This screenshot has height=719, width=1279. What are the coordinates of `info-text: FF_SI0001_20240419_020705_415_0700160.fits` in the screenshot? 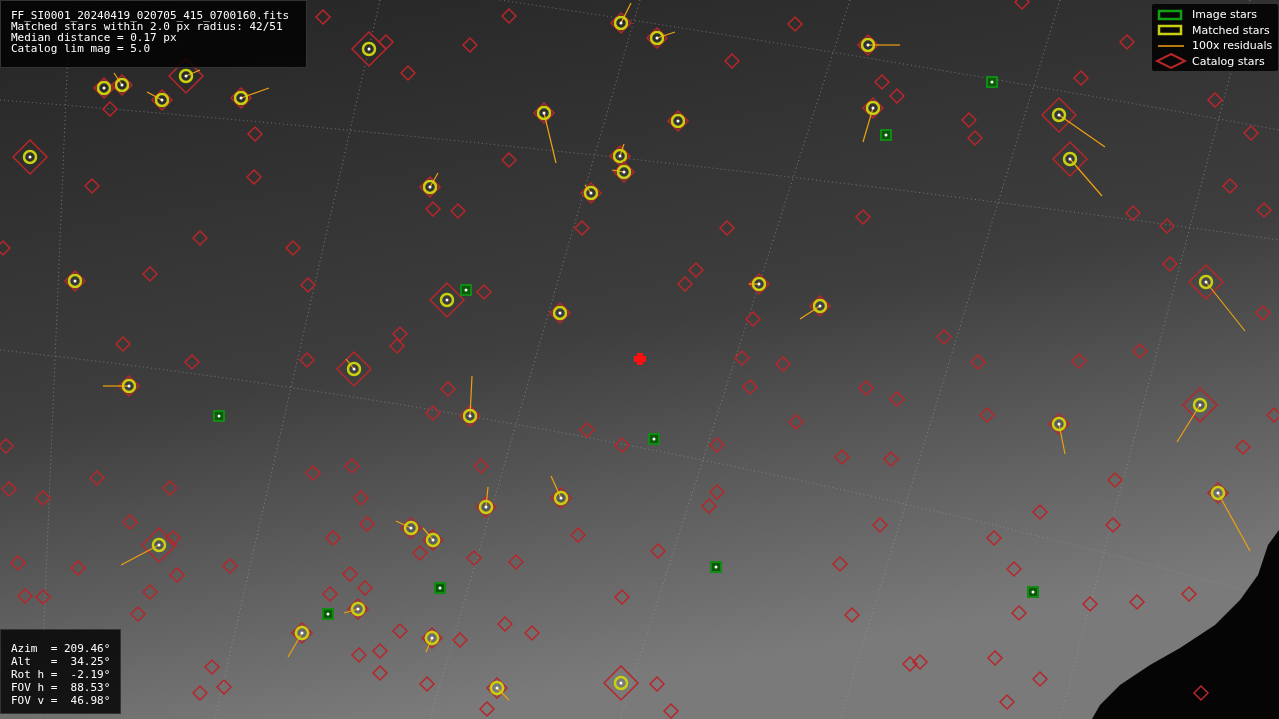 It's located at (151, 15).